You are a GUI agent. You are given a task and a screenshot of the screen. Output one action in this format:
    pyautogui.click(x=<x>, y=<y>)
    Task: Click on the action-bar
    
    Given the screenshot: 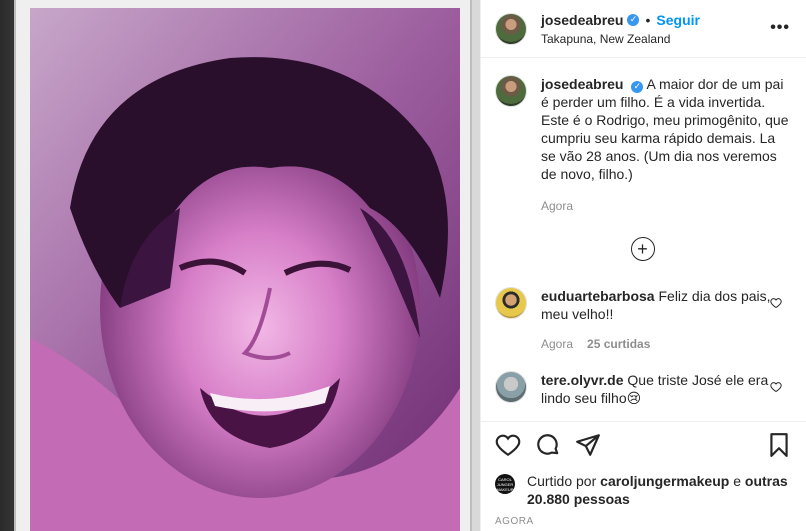 What is the action you would take?
    pyautogui.click(x=643, y=445)
    